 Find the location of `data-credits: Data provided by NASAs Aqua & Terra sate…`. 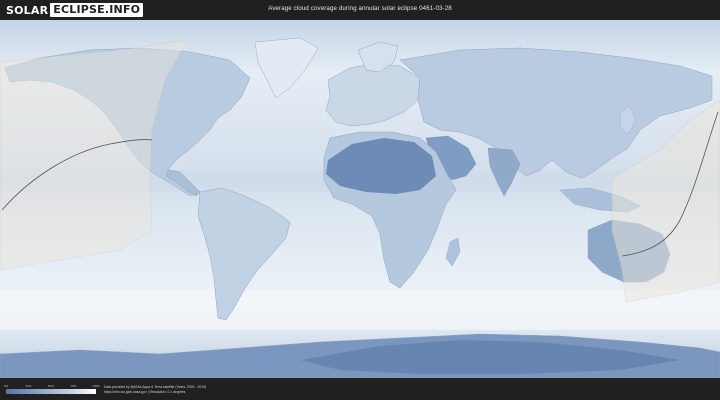

data-credits: Data provided by NASAs Aqua & Terra sate… is located at coordinates (155, 390).